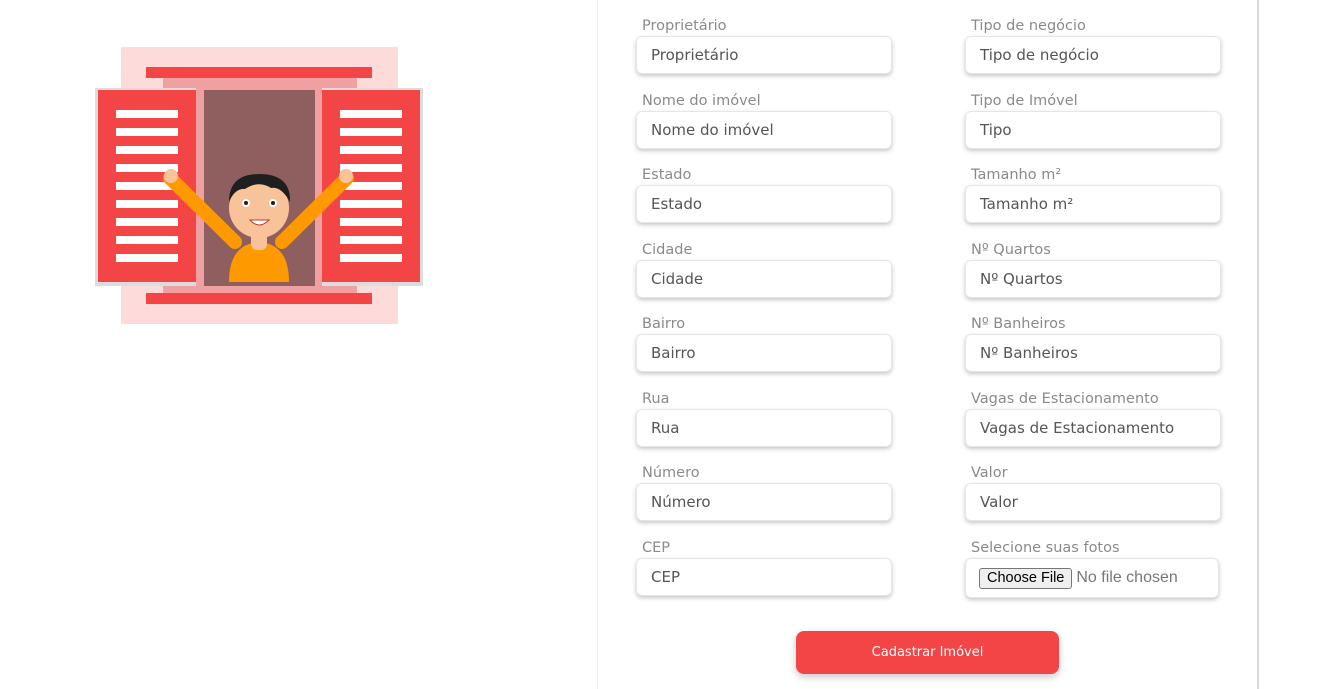 This screenshot has height=689, width=1341. I want to click on choose-file-button: Choose File, so click(1026, 578).